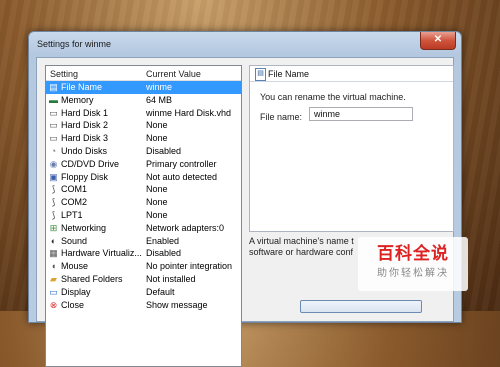  Describe the element at coordinates (92, 278) in the screenshot. I see `setting-label: Shared Folders` at that location.